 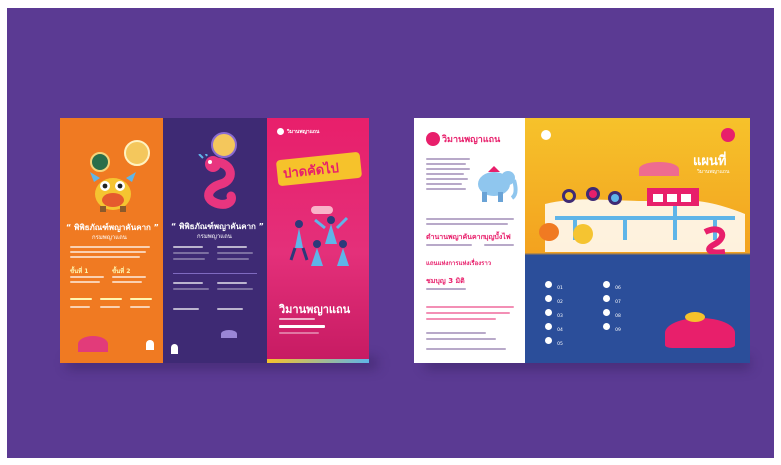 I want to click on dancers-illustration, so click(x=319, y=241).